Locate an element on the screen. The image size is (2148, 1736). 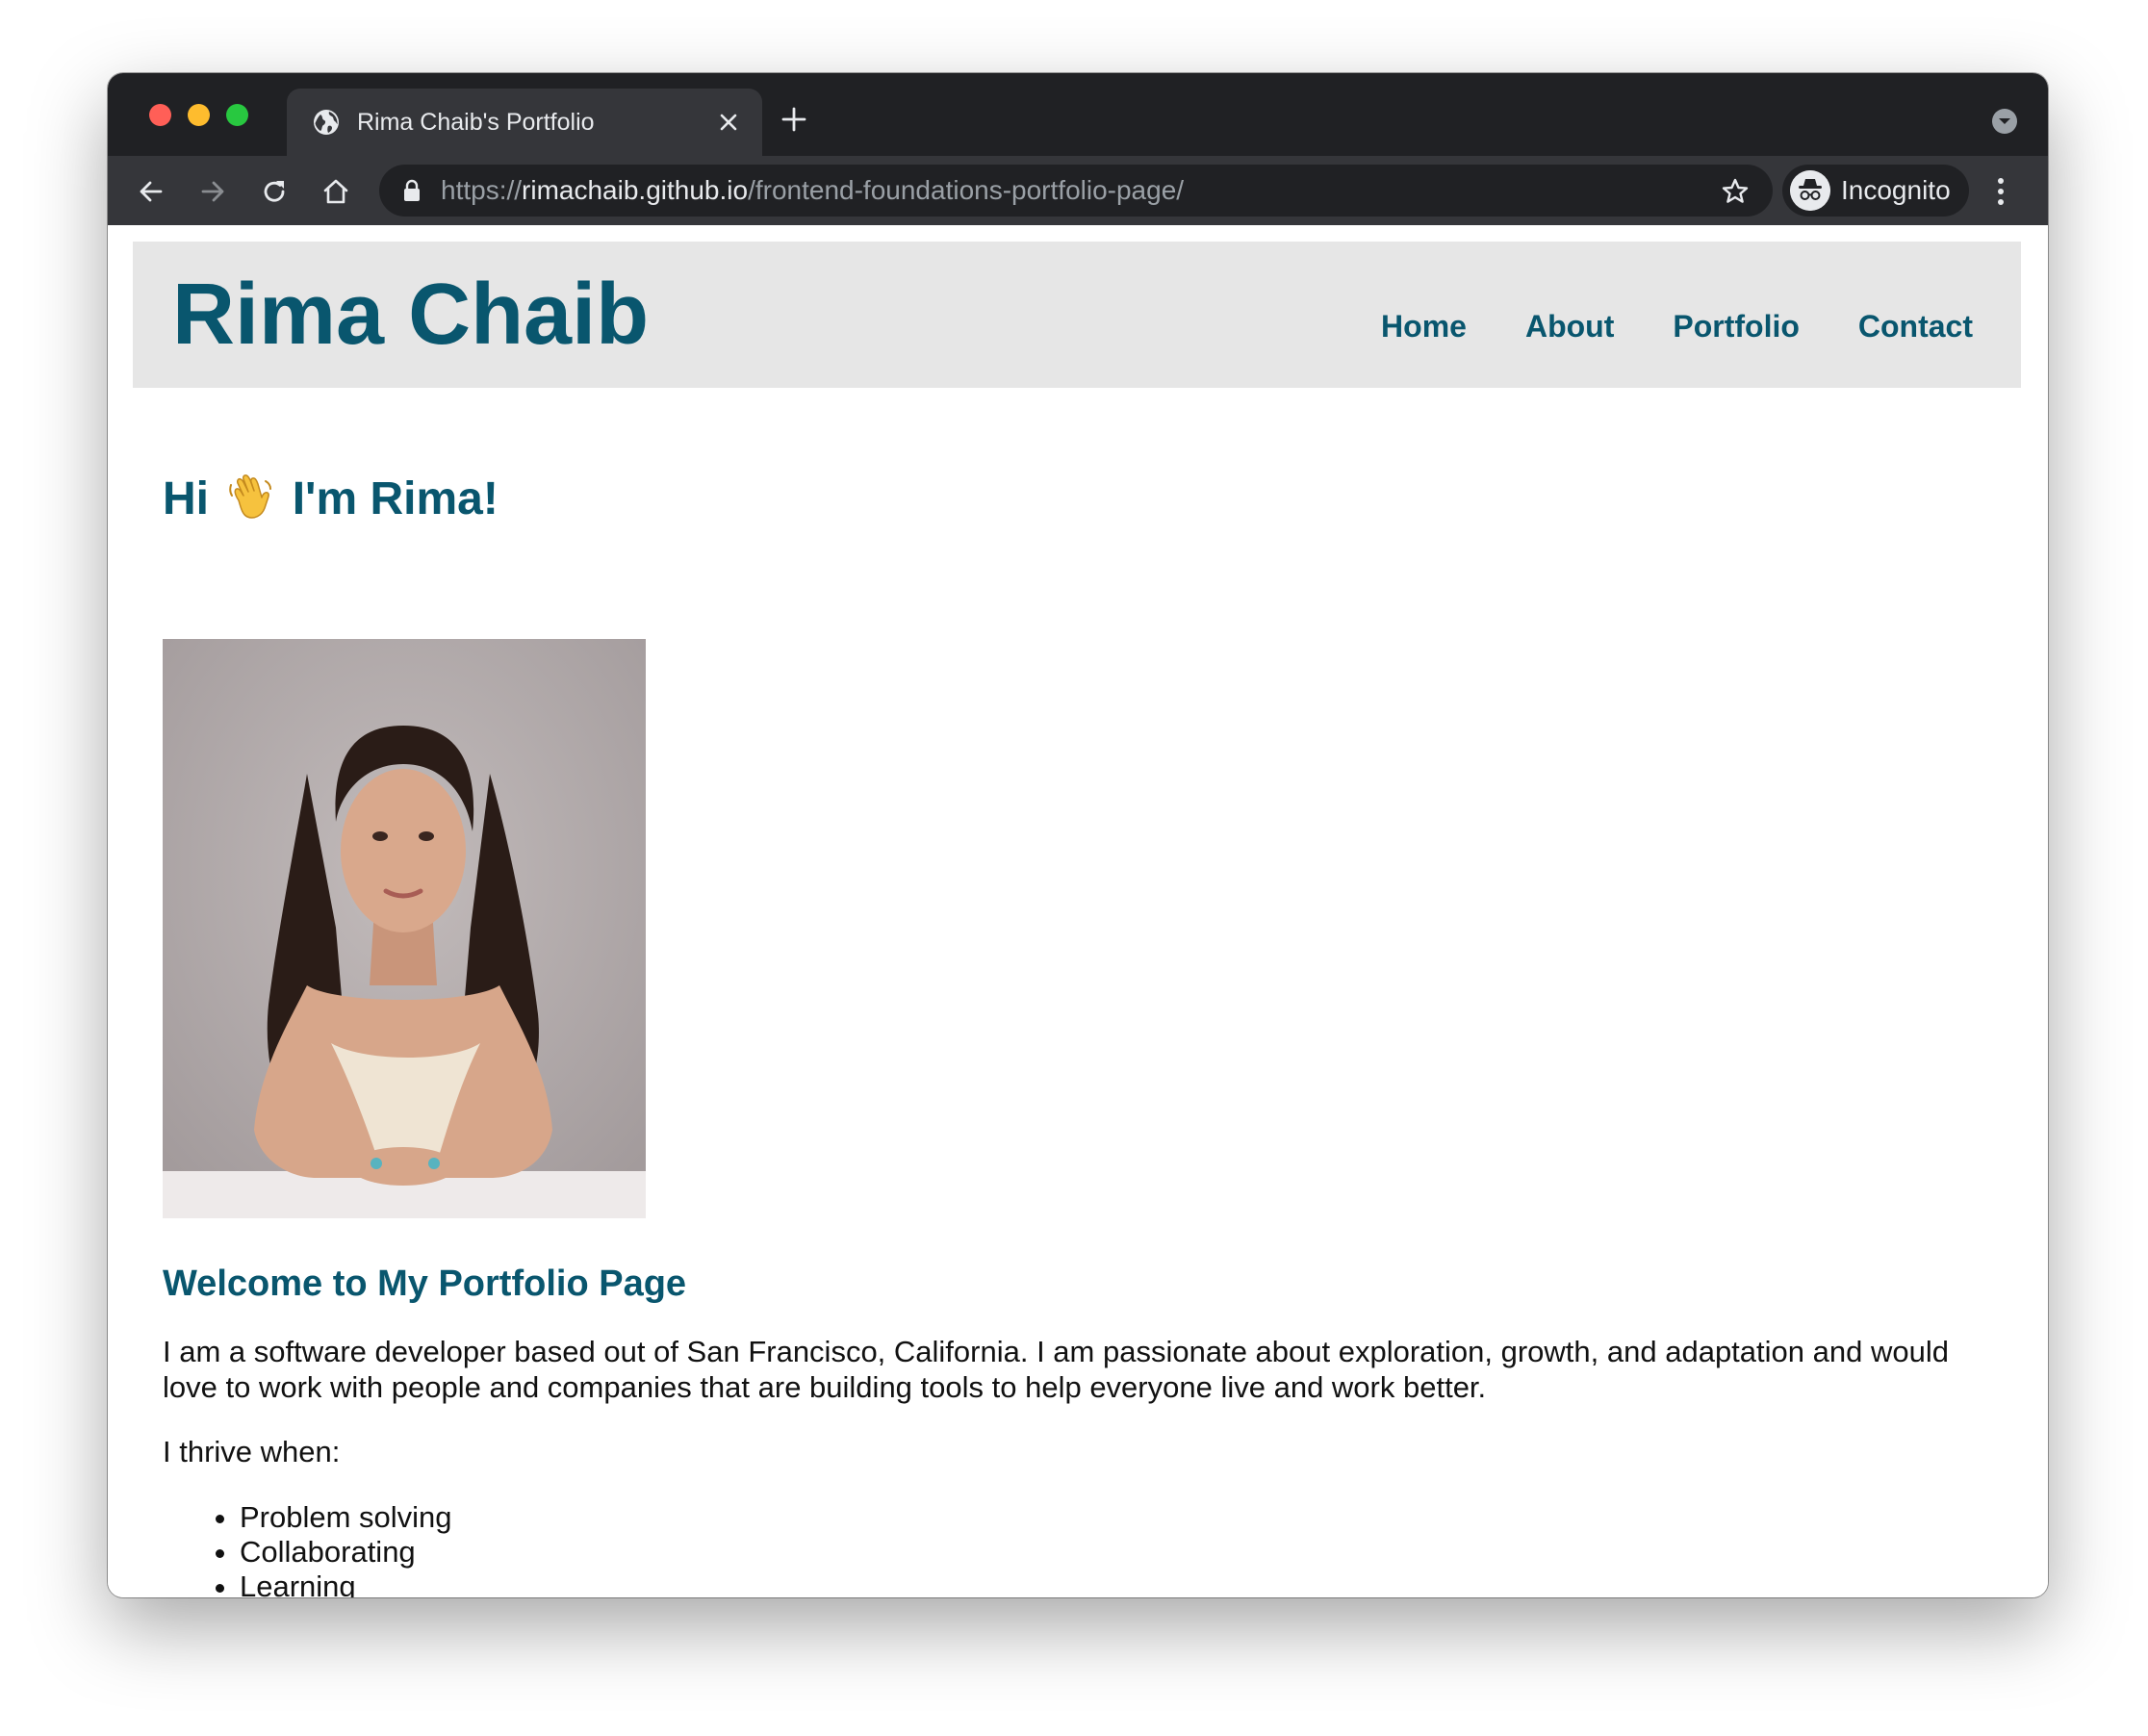
lock-icon is located at coordinates (412, 190).